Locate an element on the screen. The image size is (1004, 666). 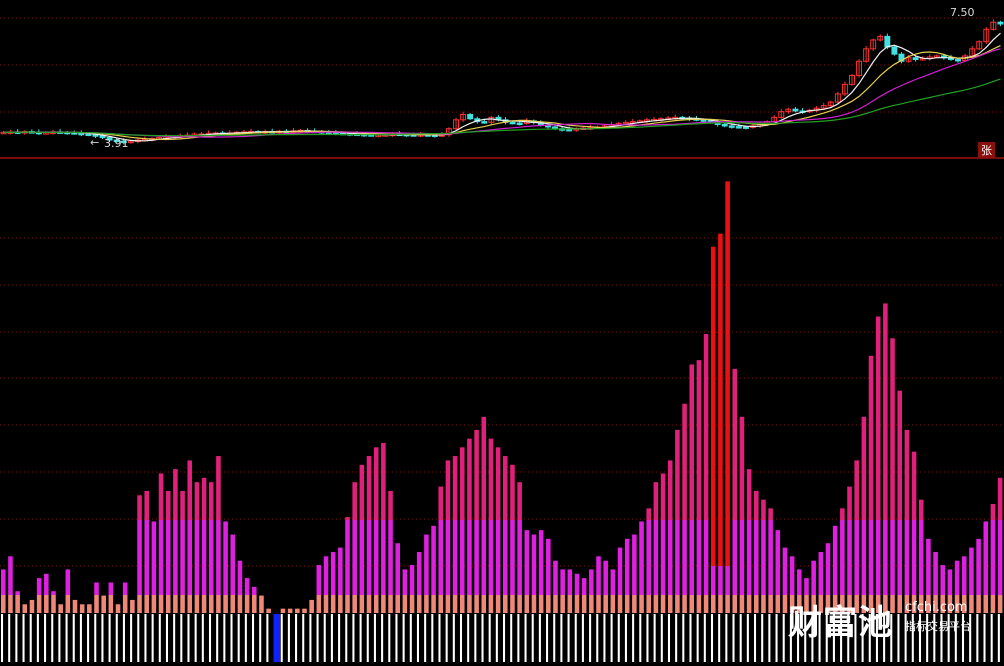
price-high-label: 7.50 is located at coordinates (962, 12).